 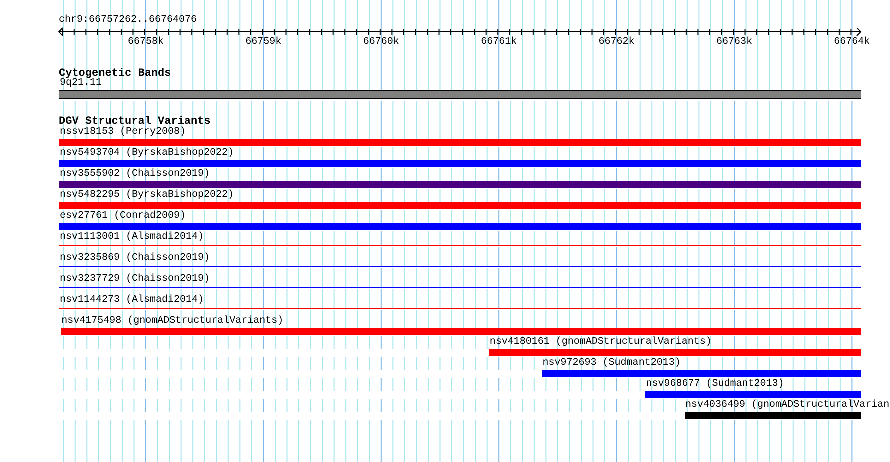 I want to click on feature-label: nsv3237729 (Chaisson2019), so click(x=134, y=280).